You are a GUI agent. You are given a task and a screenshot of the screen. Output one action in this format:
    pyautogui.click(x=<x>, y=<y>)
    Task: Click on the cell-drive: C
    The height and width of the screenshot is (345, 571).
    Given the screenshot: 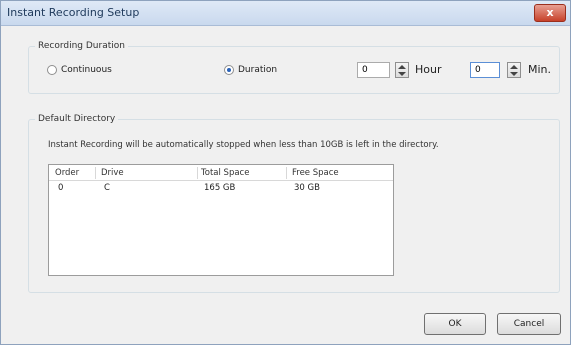 What is the action you would take?
    pyautogui.click(x=107, y=188)
    